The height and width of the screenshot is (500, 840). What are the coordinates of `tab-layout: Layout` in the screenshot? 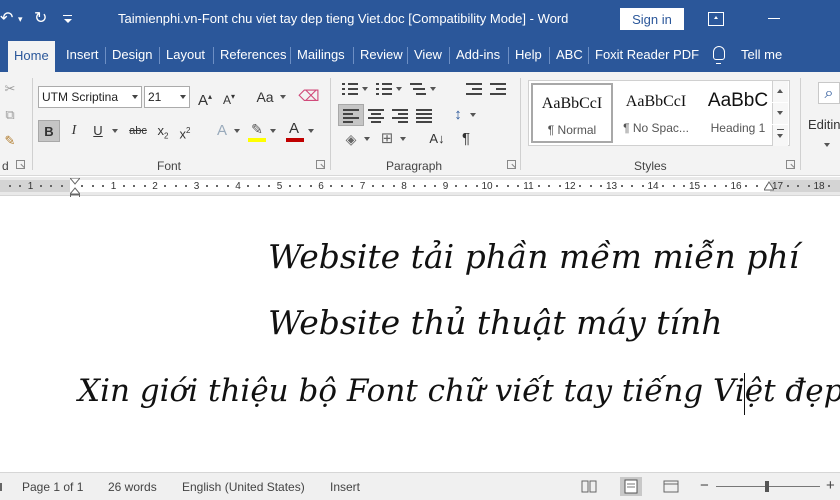 It's located at (185, 55).